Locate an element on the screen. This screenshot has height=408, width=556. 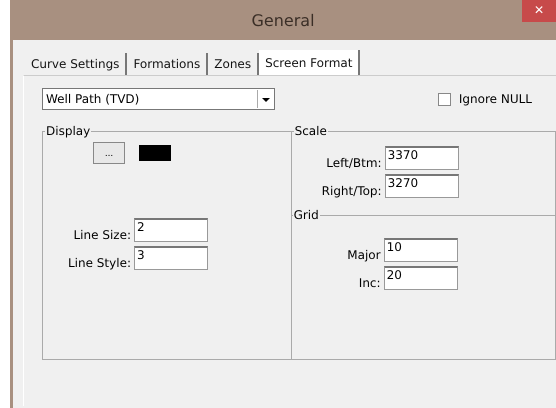
field-label: Line Style: is located at coordinates (98, 263).